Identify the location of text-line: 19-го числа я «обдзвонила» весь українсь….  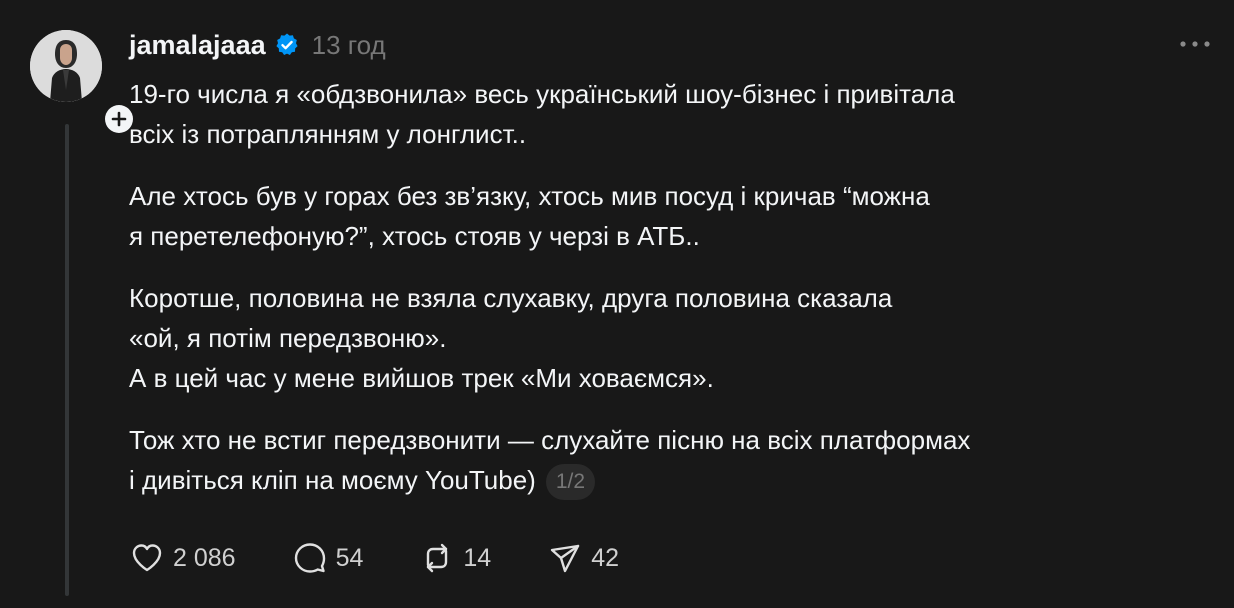
(542, 94).